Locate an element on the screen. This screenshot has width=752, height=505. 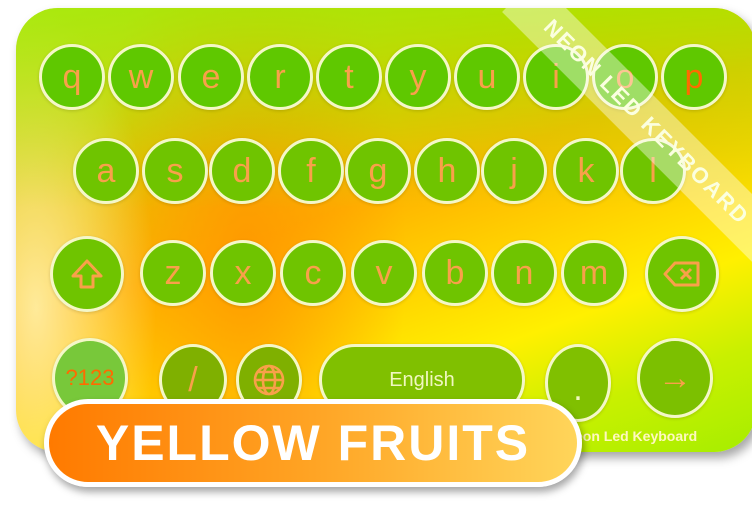
shift-arrow-icon is located at coordinates (87, 274).